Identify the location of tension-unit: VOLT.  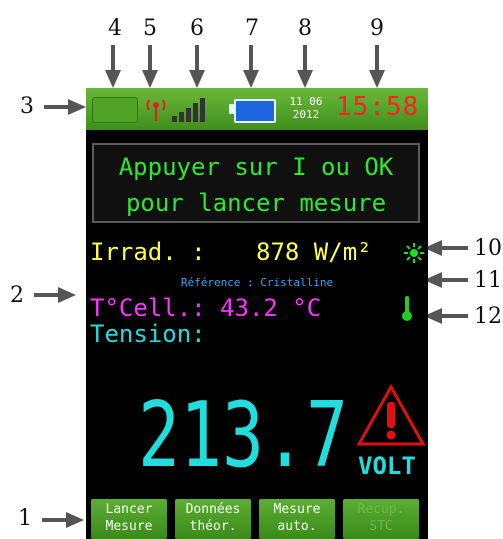
(387, 466).